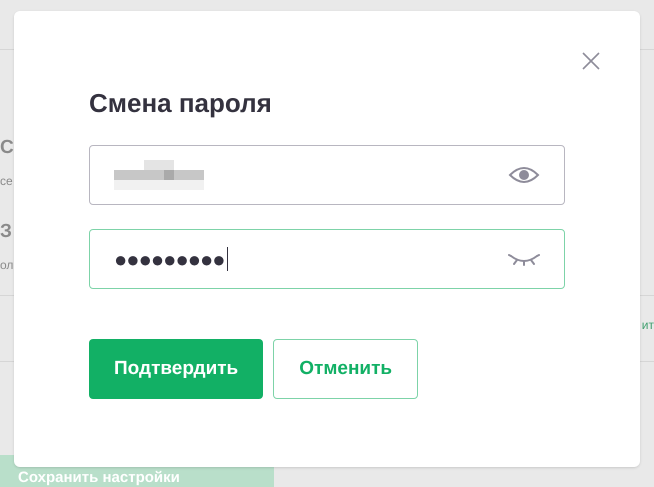  I want to click on text-cursor, so click(227, 259).